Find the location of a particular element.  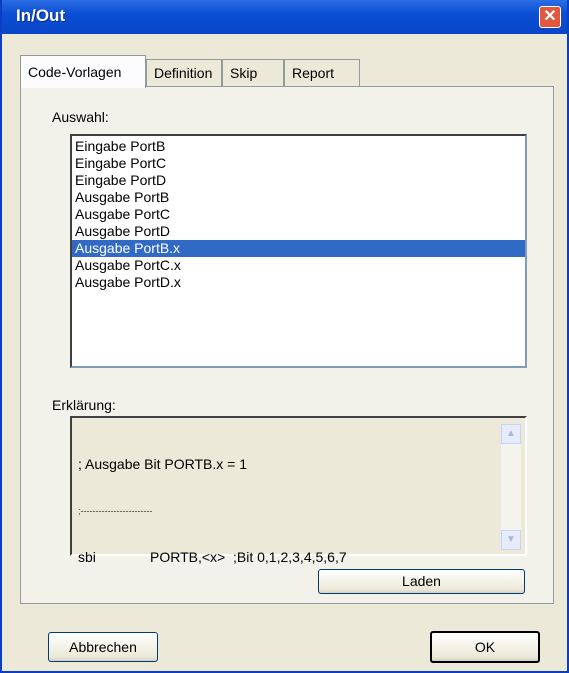

list-item: Ausgabe PortC is located at coordinates (298, 214).